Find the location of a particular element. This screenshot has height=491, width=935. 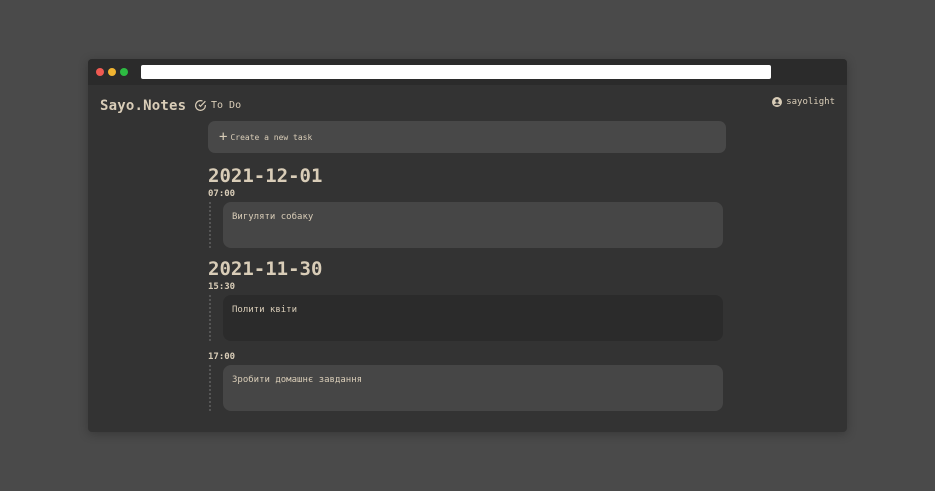

maximize-window-button is located at coordinates (124, 72).